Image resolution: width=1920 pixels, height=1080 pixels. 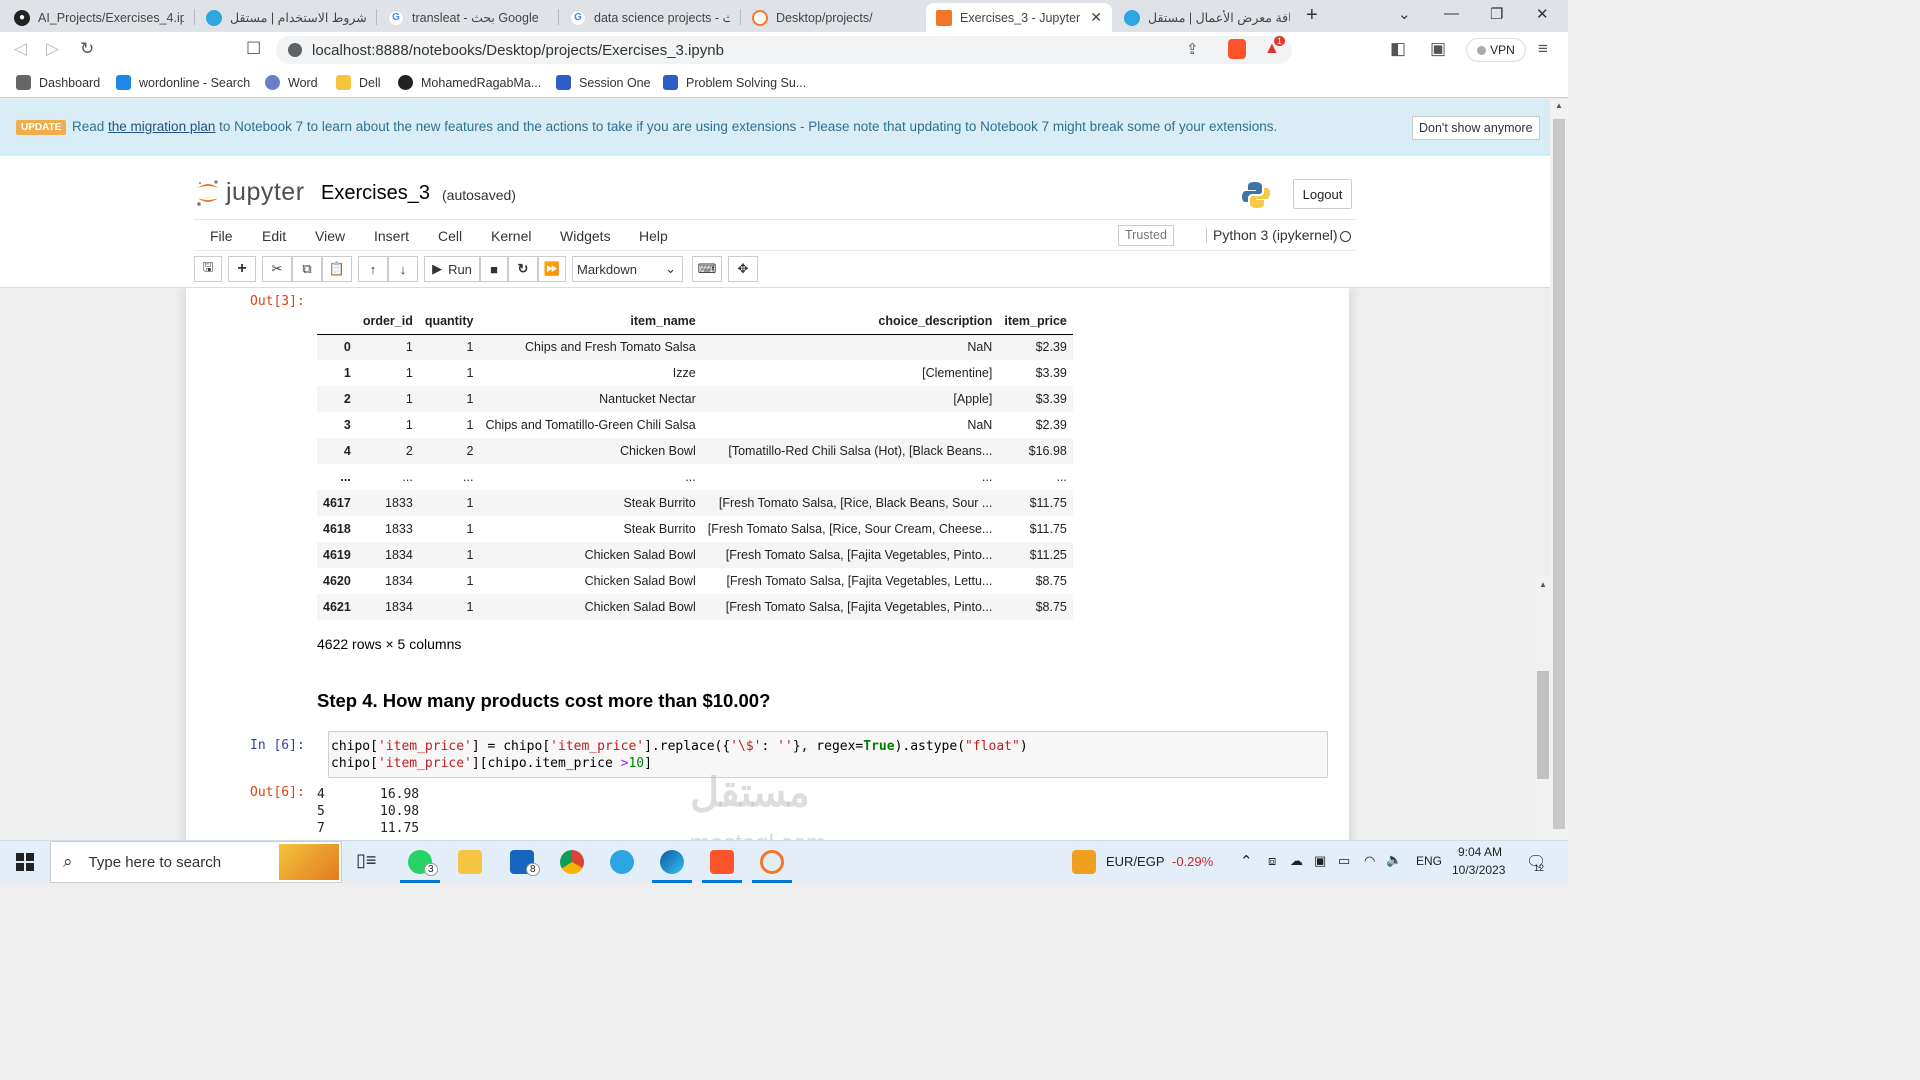 I want to click on task-view-icon: ▯≡, so click(x=366, y=862).